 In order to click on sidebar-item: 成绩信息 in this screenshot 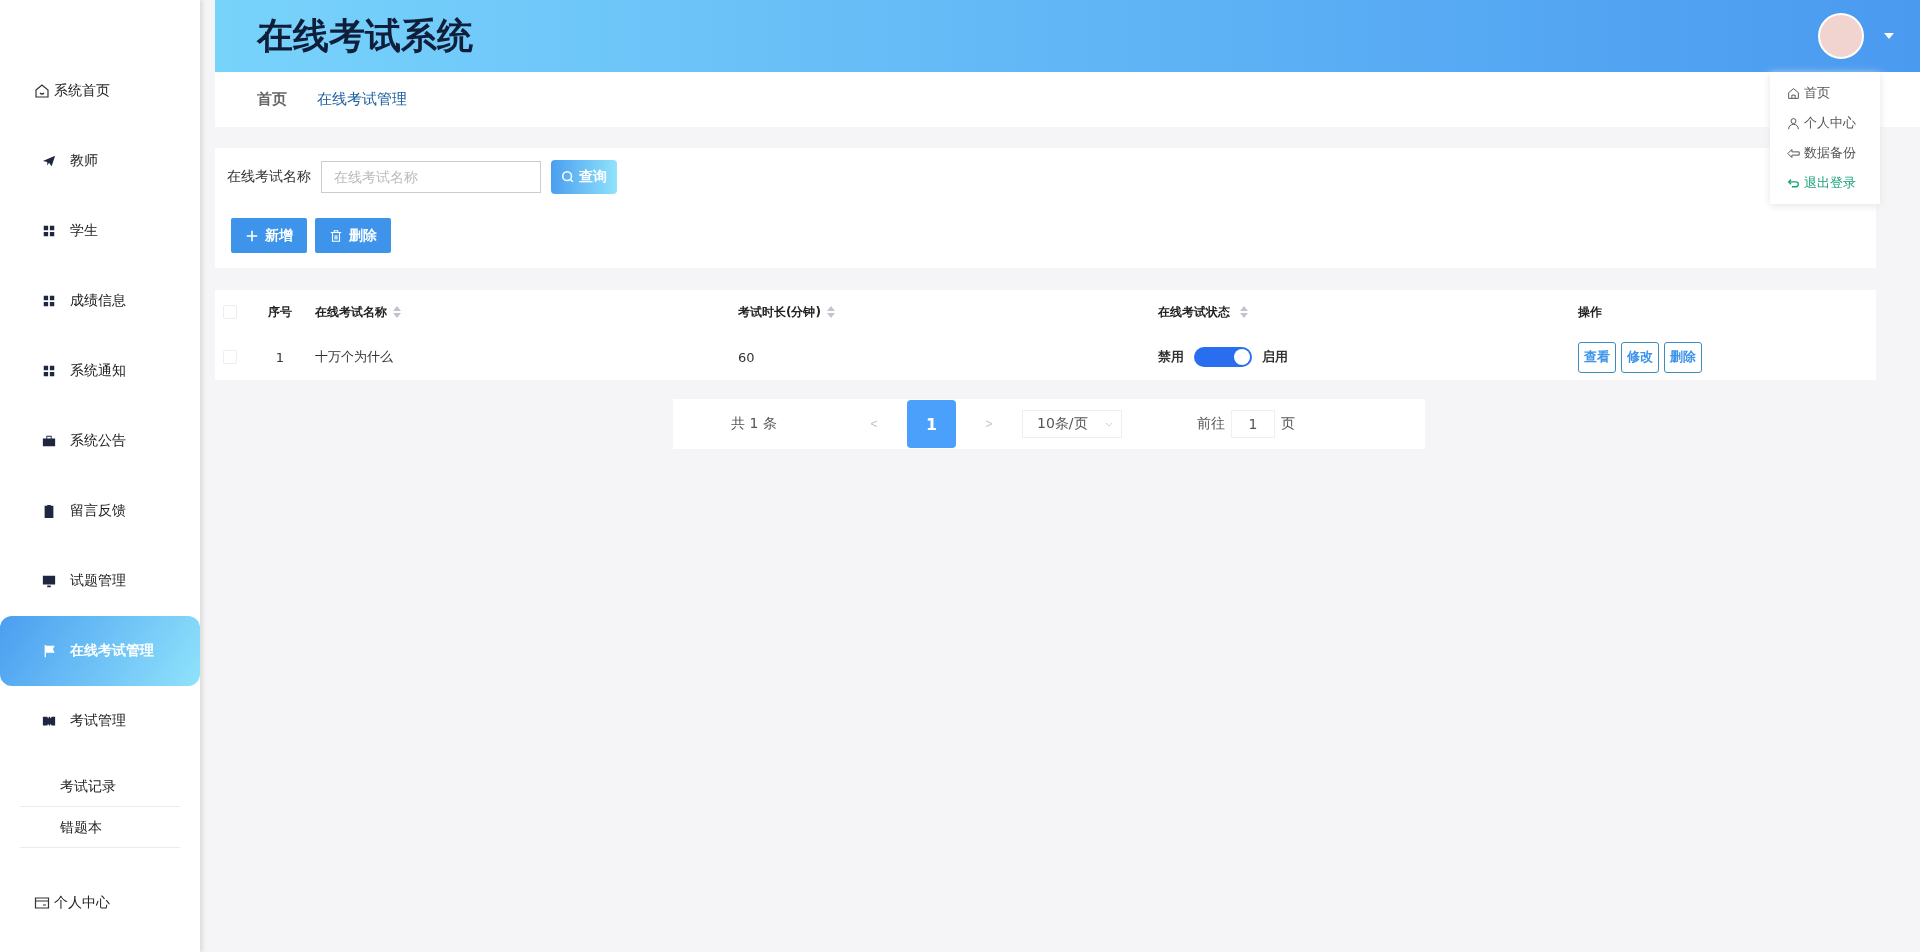, I will do `click(100, 301)`.